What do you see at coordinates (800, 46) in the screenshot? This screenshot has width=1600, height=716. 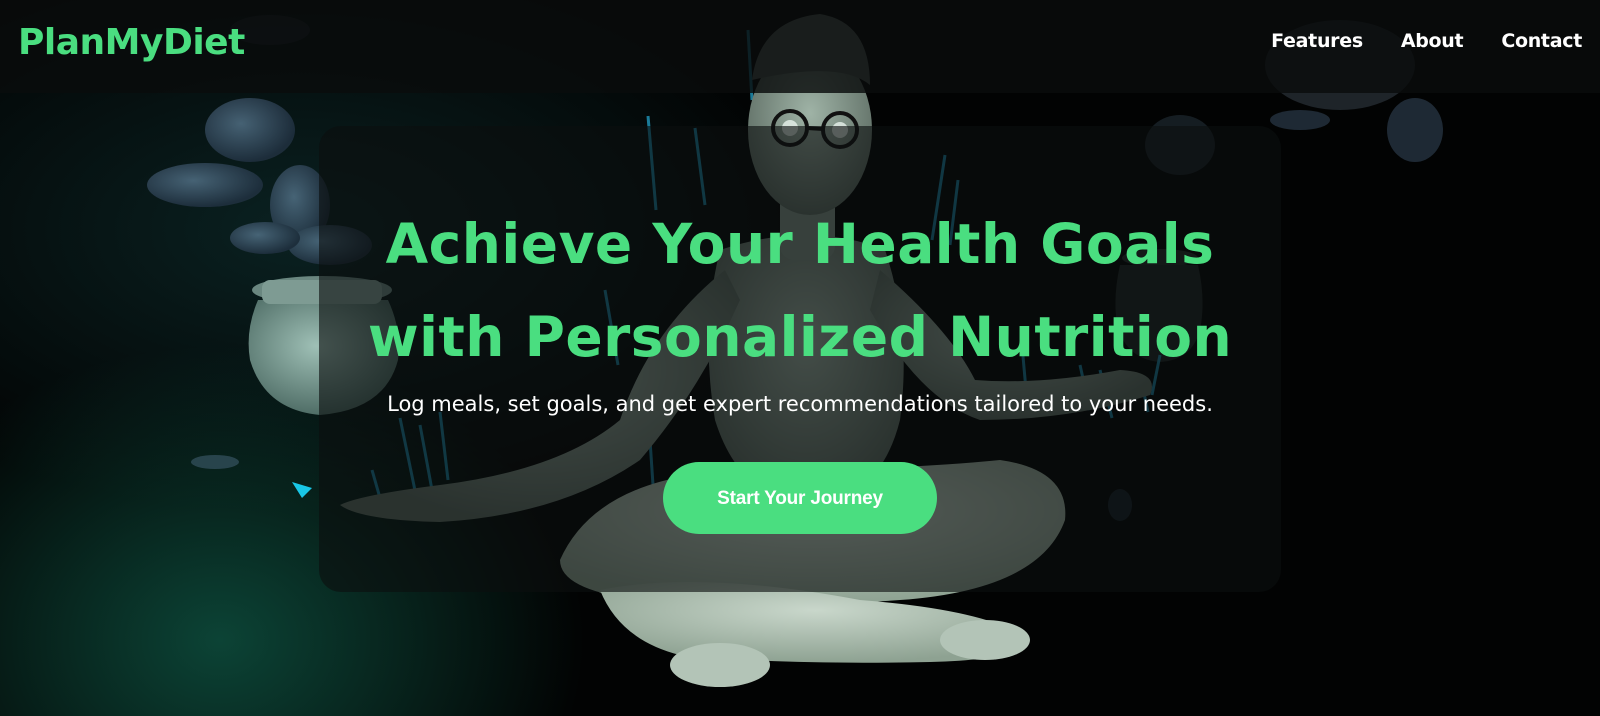 I see `top-navbar: PlanMyDiet Features About Contact` at bounding box center [800, 46].